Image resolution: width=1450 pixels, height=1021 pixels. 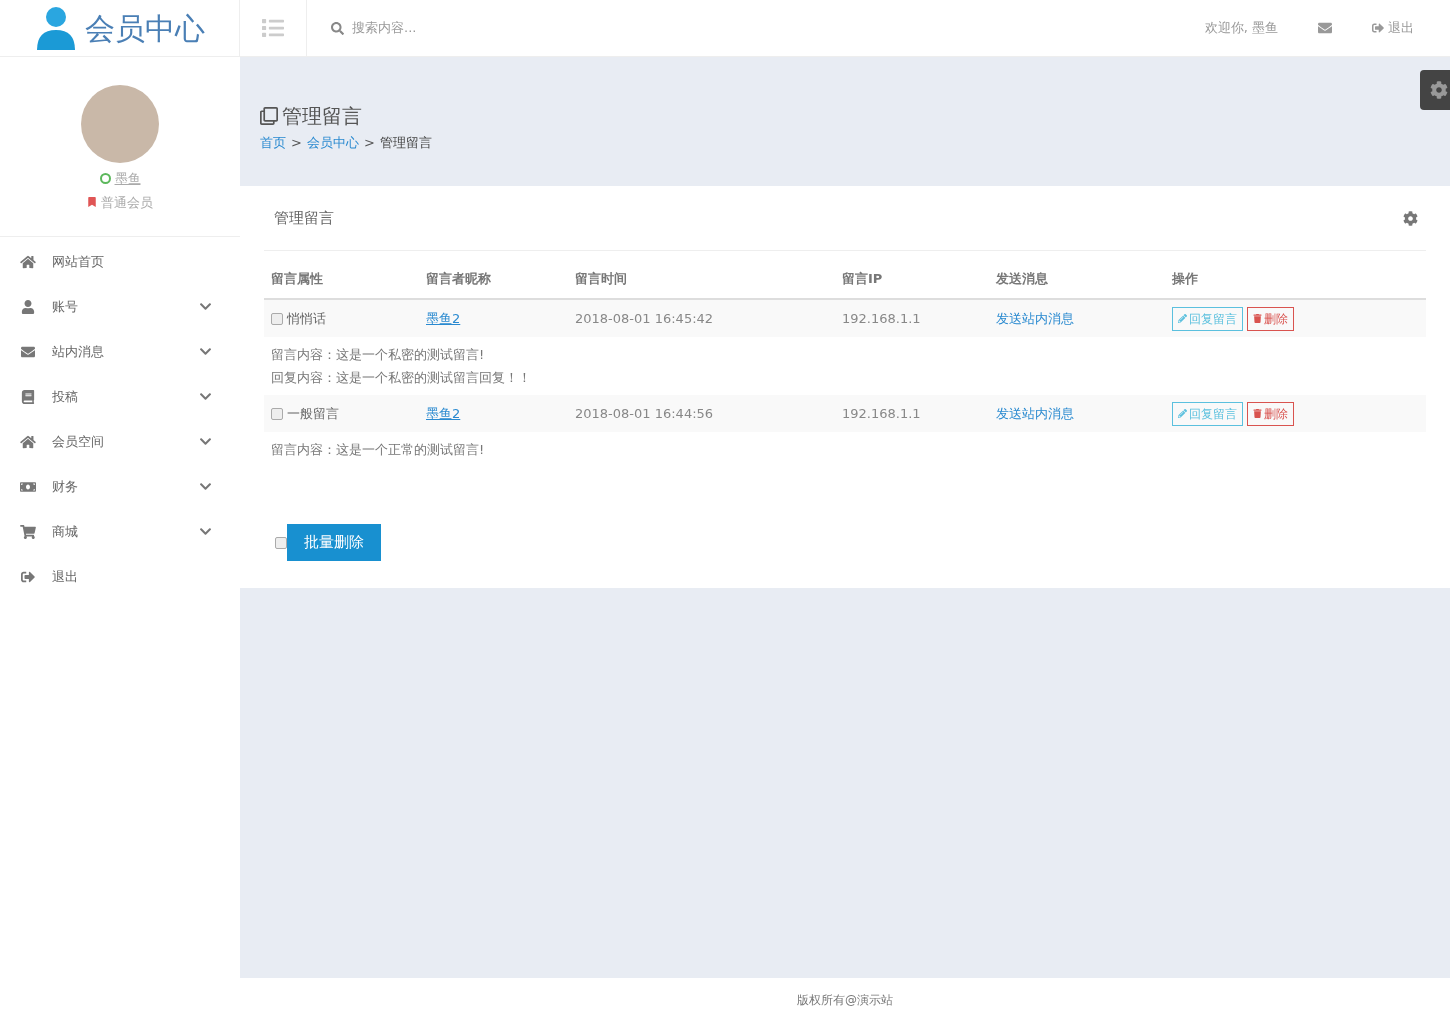 What do you see at coordinates (405, 143) in the screenshot?
I see `breadcrumb-current: 管理留言` at bounding box center [405, 143].